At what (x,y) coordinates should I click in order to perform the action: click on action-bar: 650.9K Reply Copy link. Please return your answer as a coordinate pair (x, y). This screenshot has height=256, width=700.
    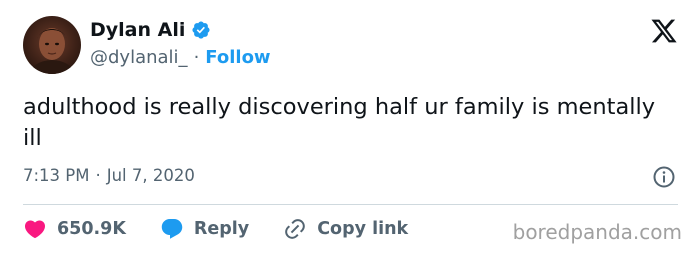
    Looking at the image, I should click on (232, 229).